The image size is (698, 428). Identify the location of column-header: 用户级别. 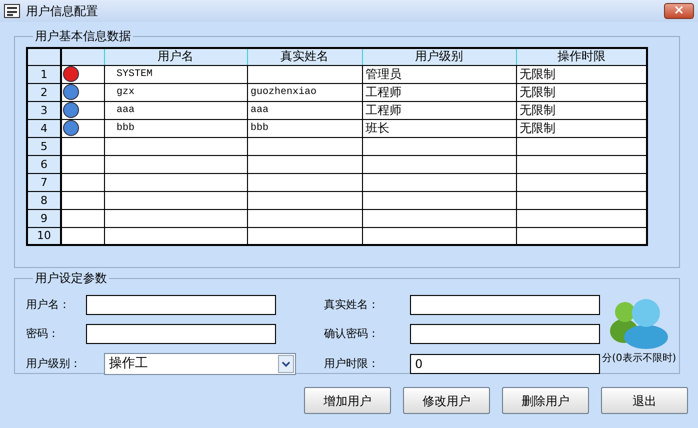
(439, 56).